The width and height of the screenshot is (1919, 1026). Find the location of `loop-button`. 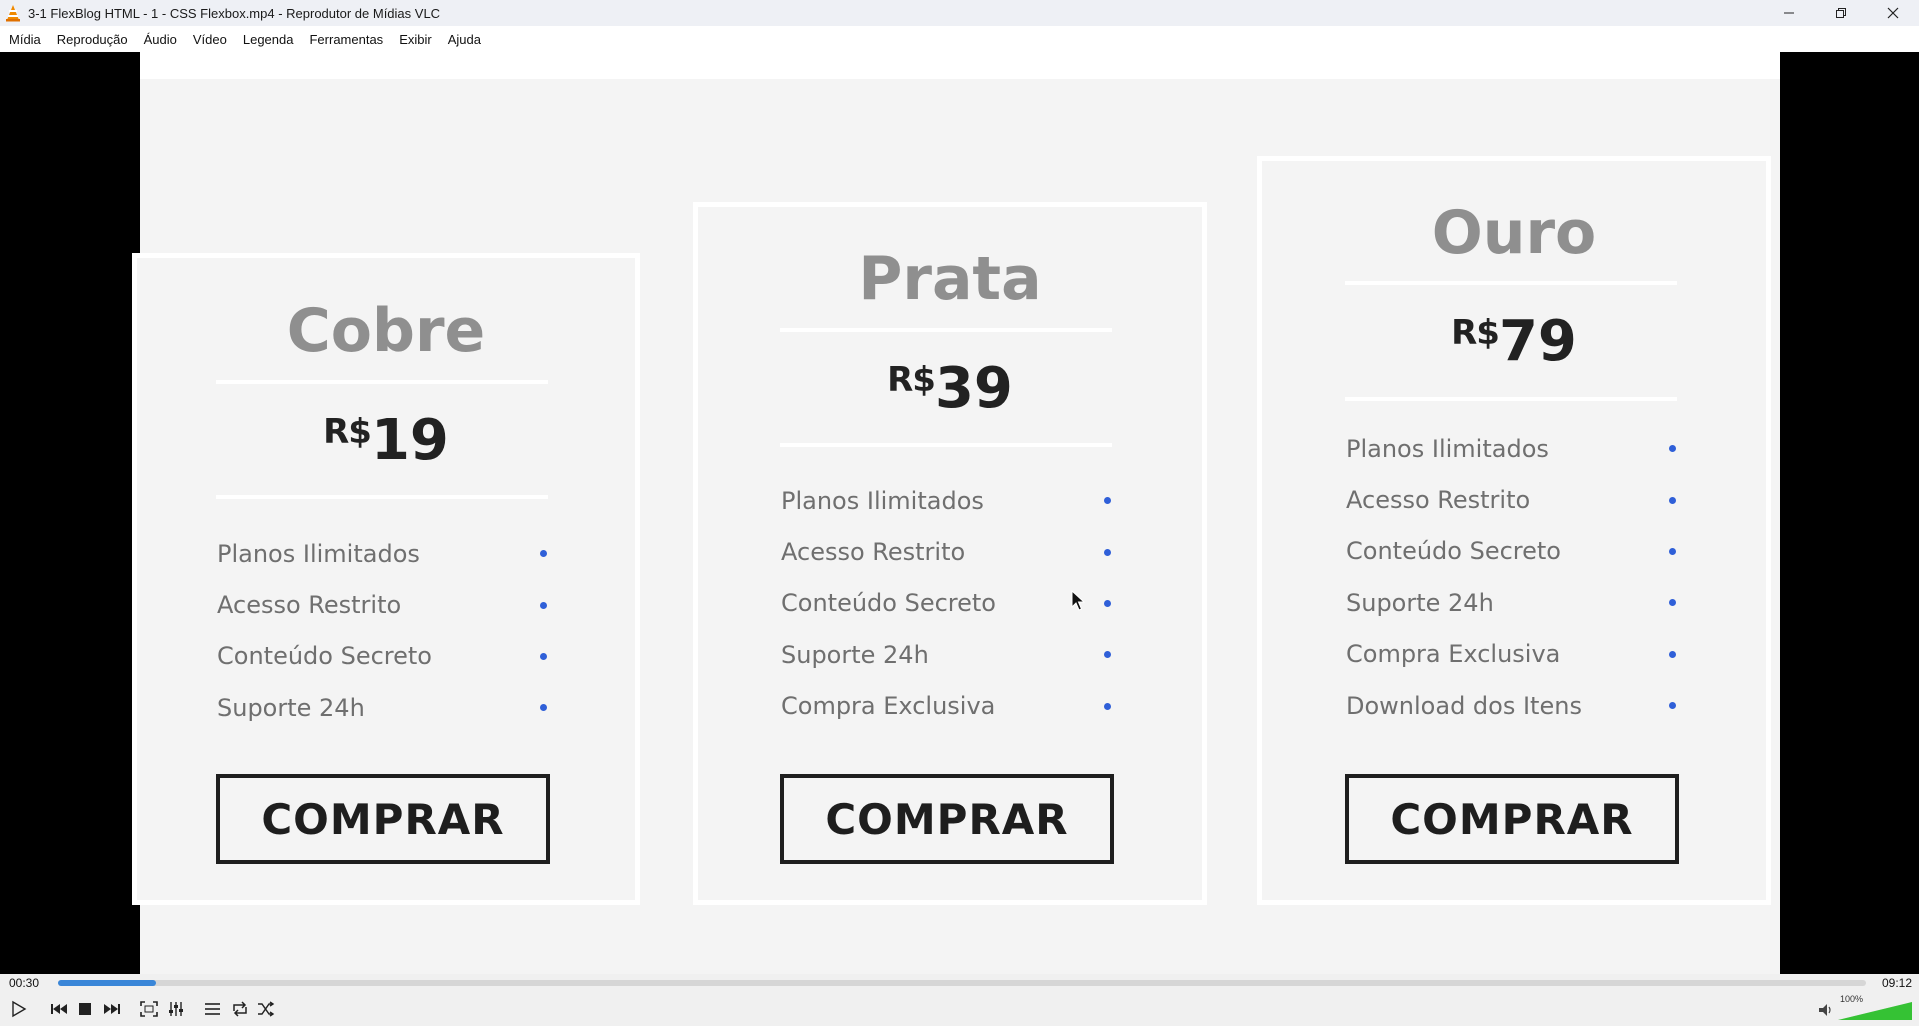

loop-button is located at coordinates (240, 1009).